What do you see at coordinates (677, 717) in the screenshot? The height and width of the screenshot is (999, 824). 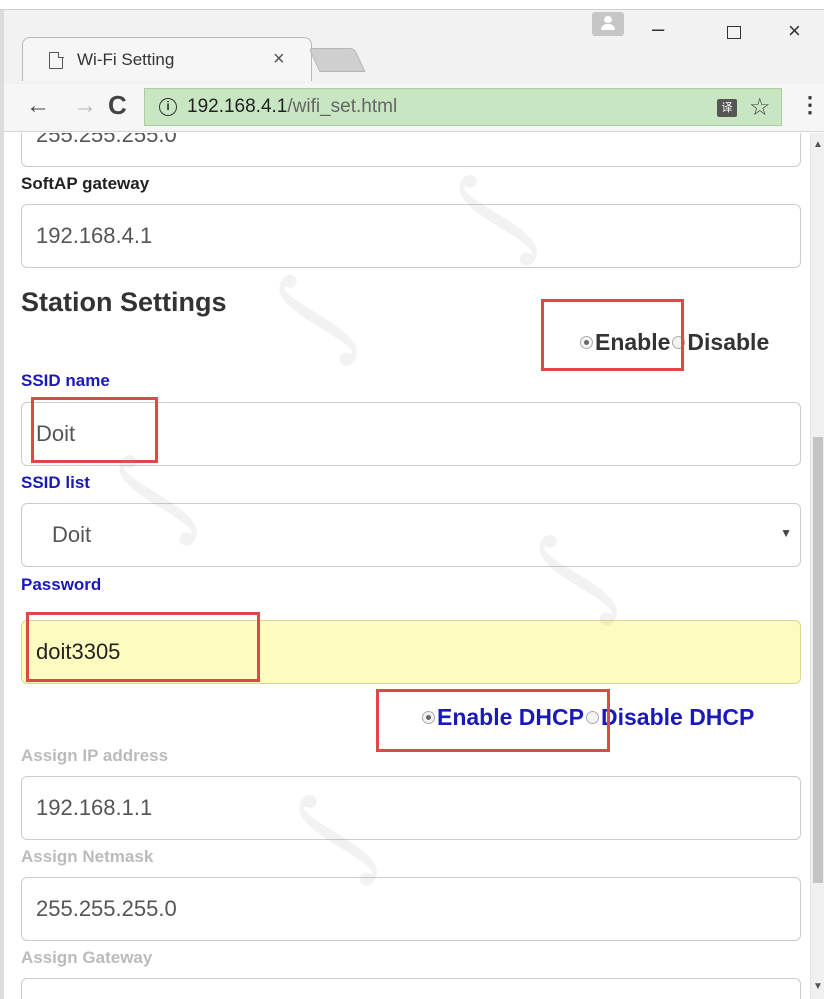 I see `disable-dhcp-label: Disable DHCP` at bounding box center [677, 717].